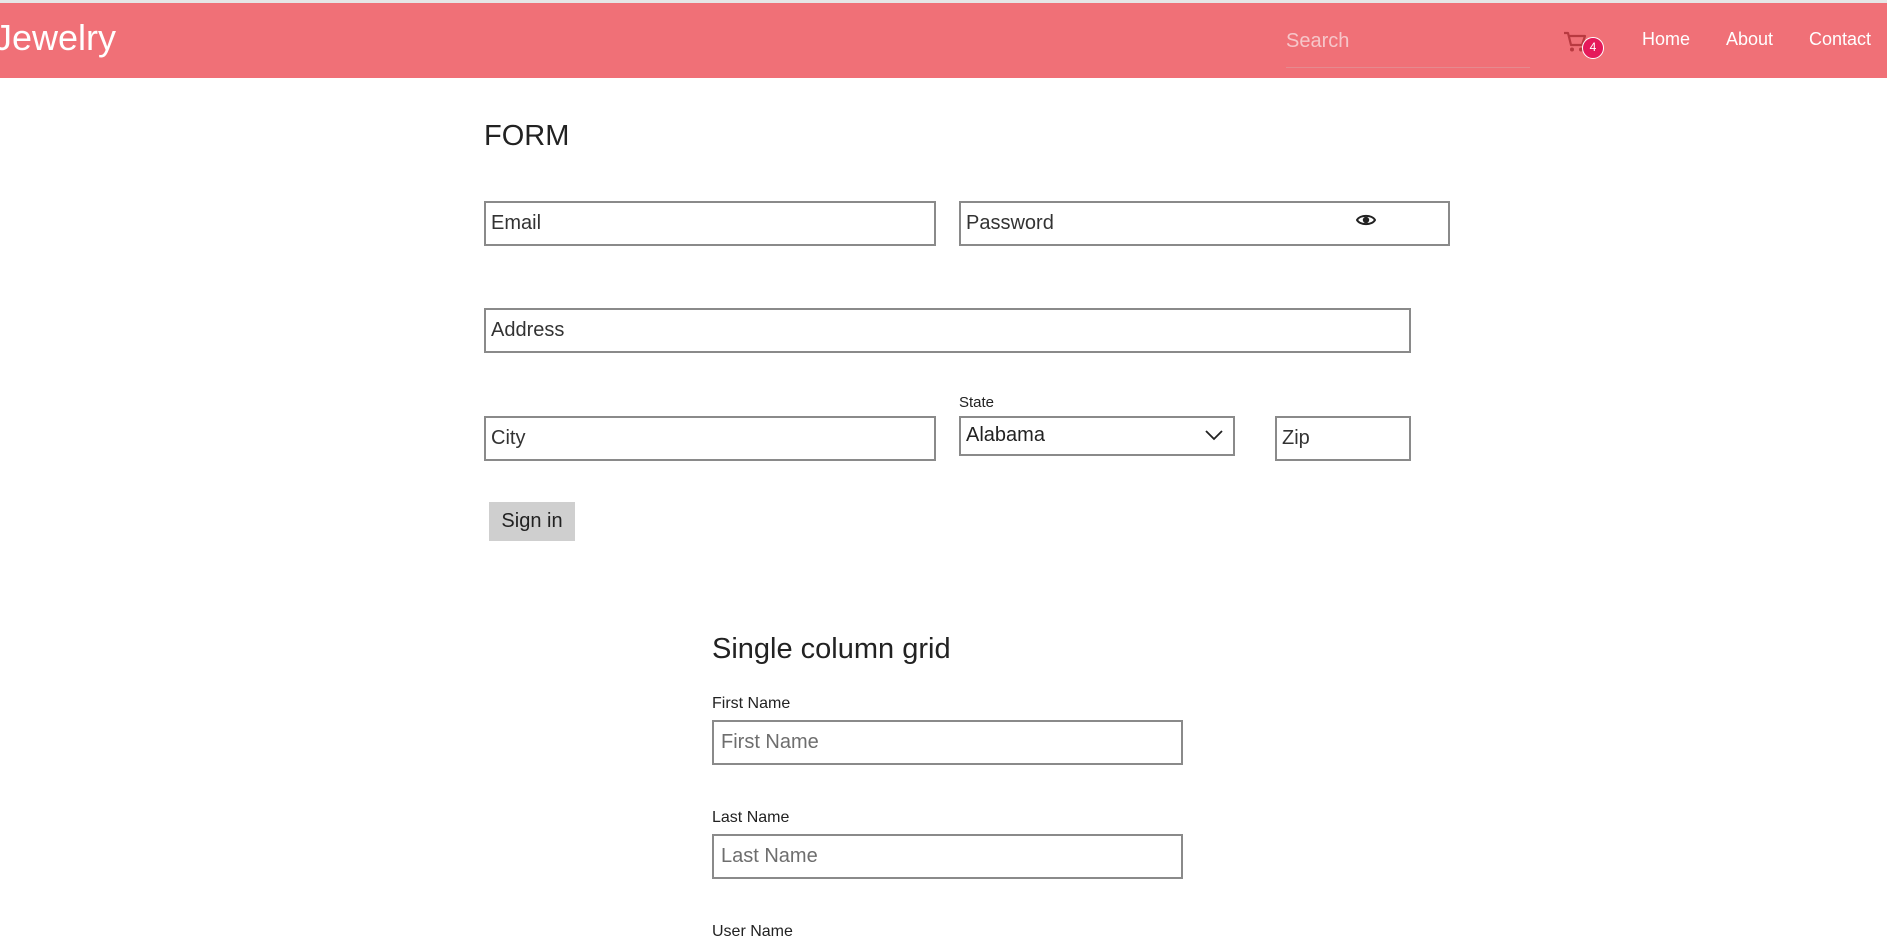  What do you see at coordinates (1204, 223) in the screenshot?
I see `password-field` at bounding box center [1204, 223].